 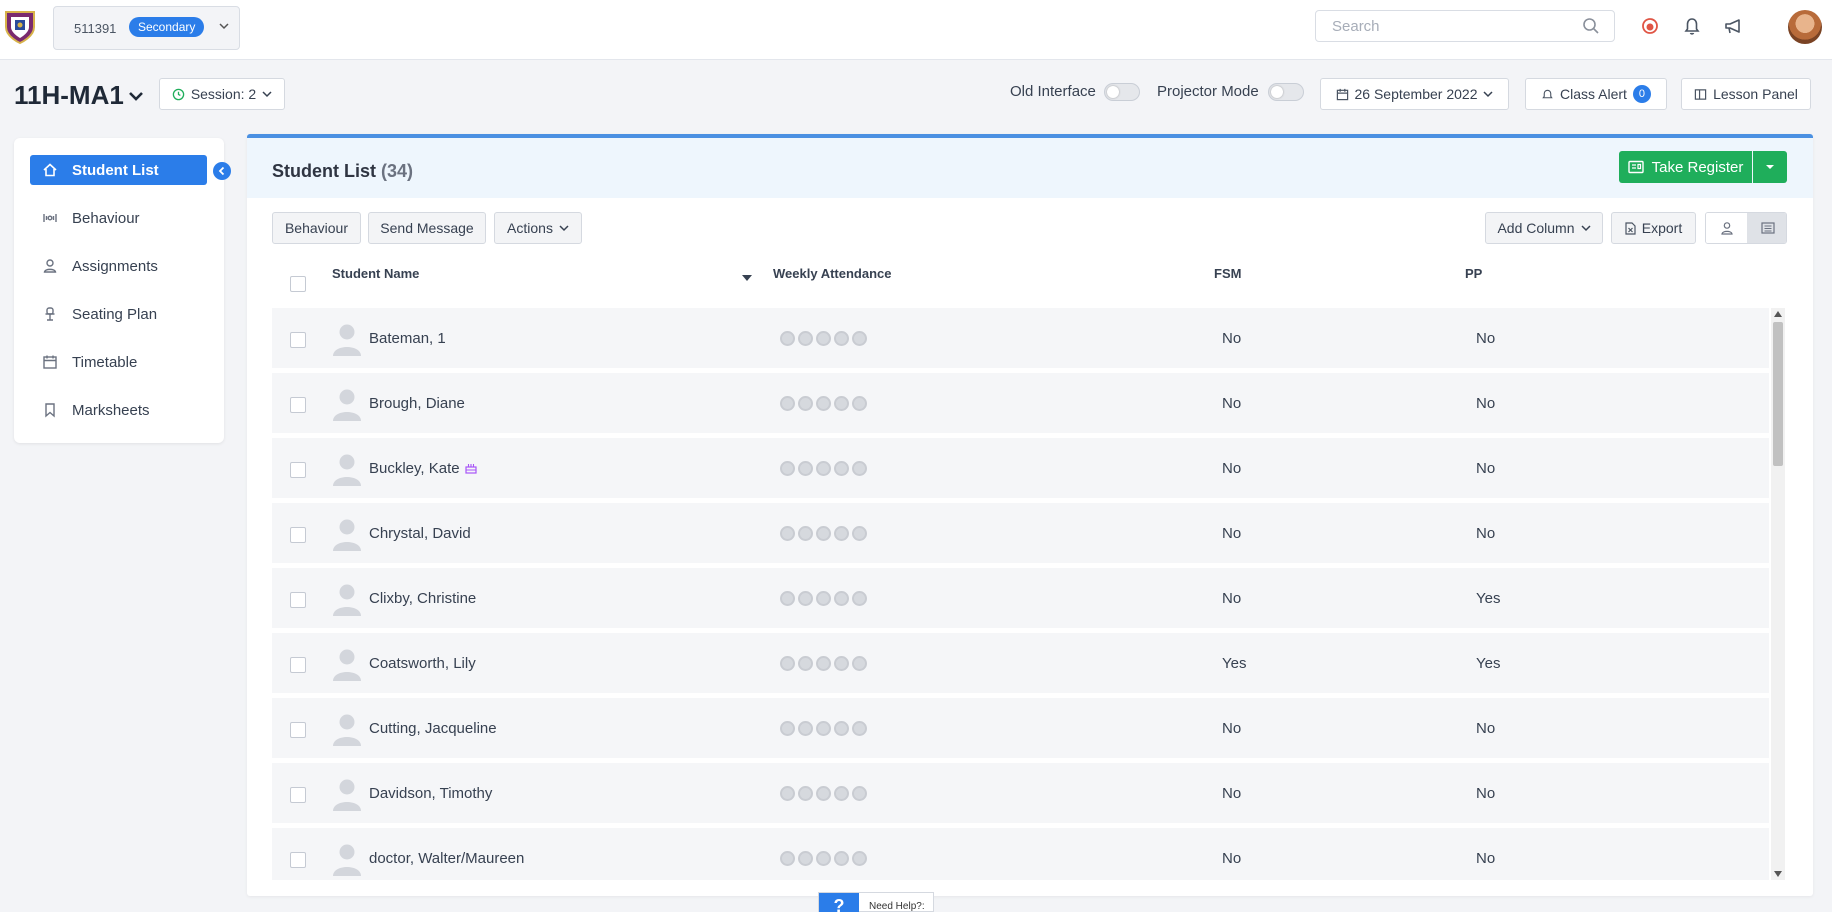 What do you see at coordinates (1778, 874) in the screenshot?
I see `scroll-down-icon` at bounding box center [1778, 874].